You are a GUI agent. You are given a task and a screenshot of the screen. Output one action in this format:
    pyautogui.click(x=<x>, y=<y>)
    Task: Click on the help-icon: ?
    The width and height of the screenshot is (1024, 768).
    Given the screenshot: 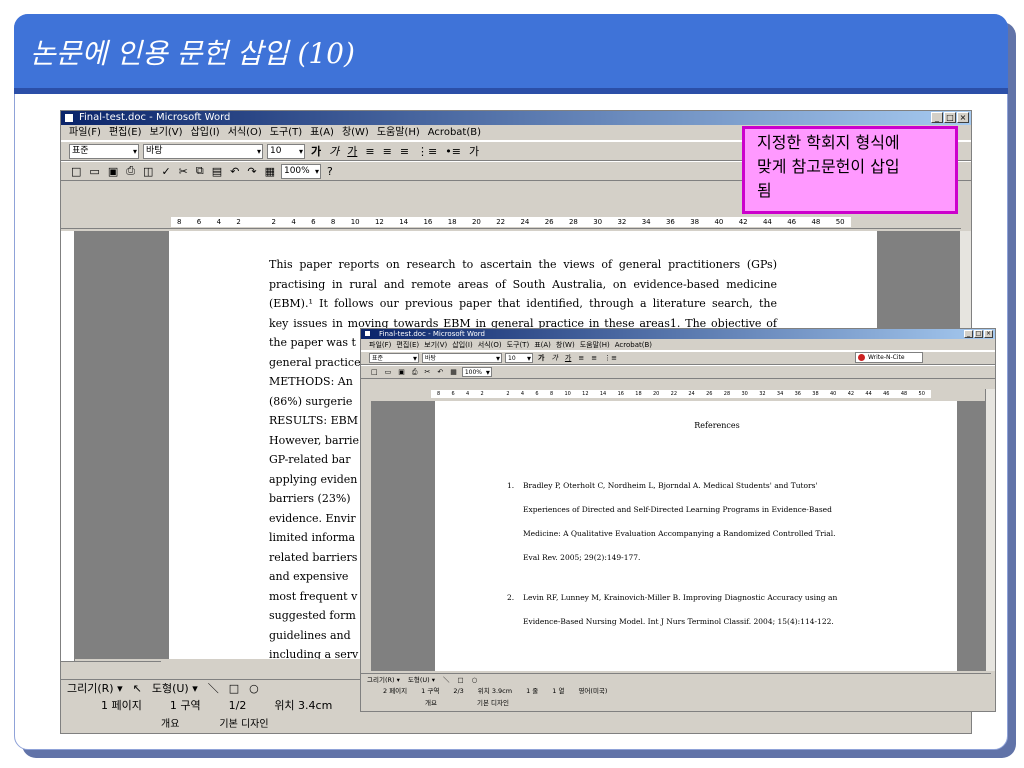 What is the action you would take?
    pyautogui.click(x=330, y=171)
    